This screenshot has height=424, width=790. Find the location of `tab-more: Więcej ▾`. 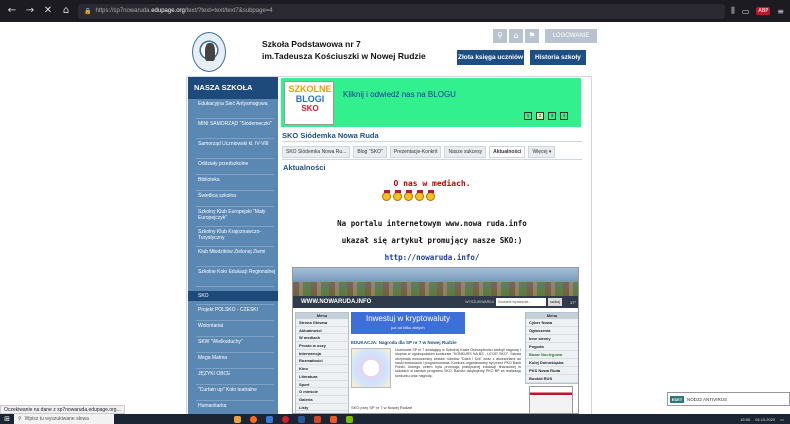

tab-more: Więcej ▾ is located at coordinates (542, 152).